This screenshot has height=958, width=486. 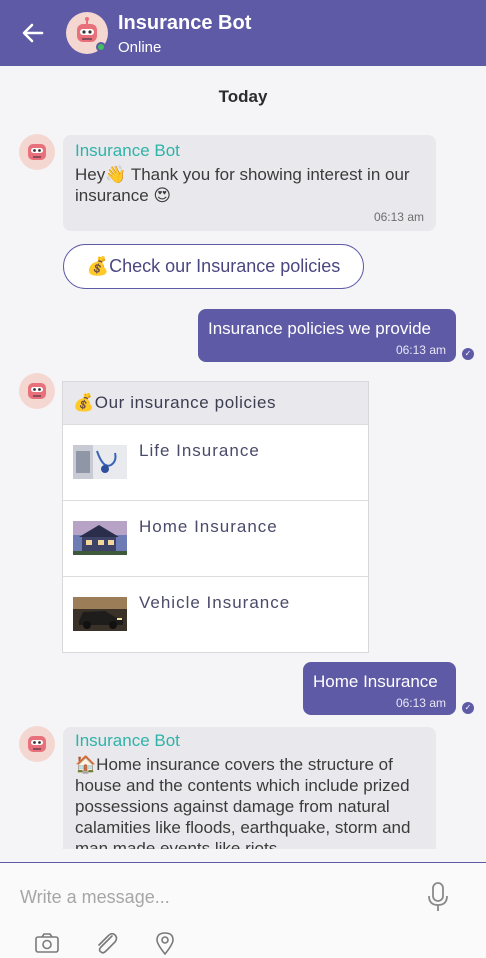 I want to click on user-message: Insurance policies we provide 06:13 am, so click(x=327, y=335).